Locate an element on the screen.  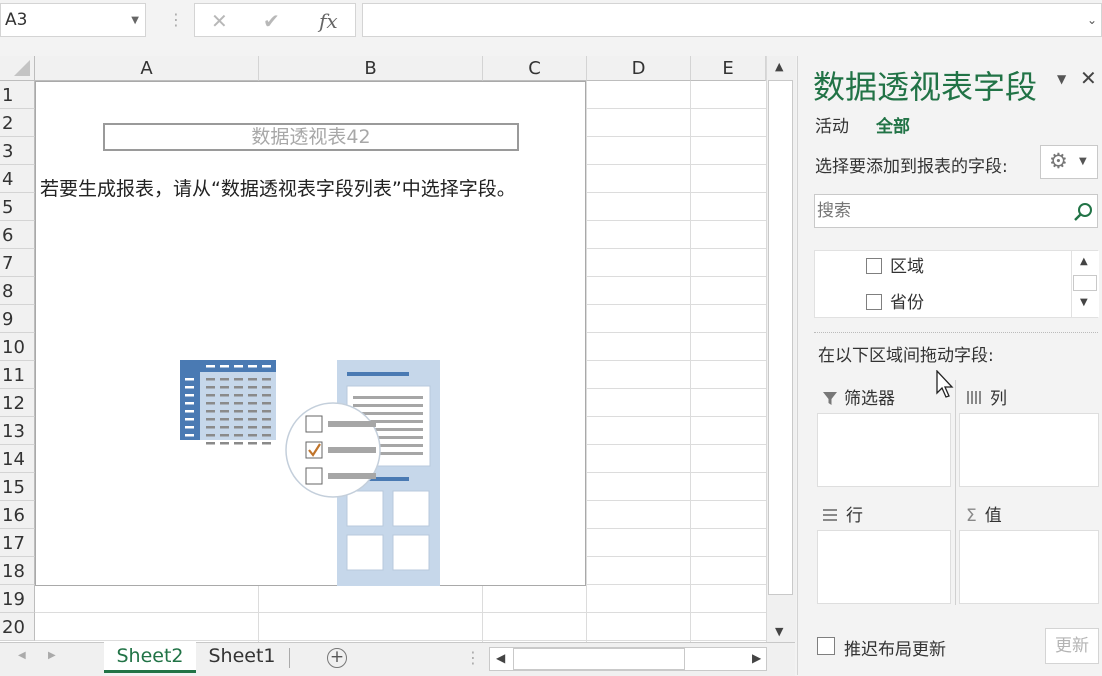
gear-icon: ⚙ is located at coordinates (1058, 161).